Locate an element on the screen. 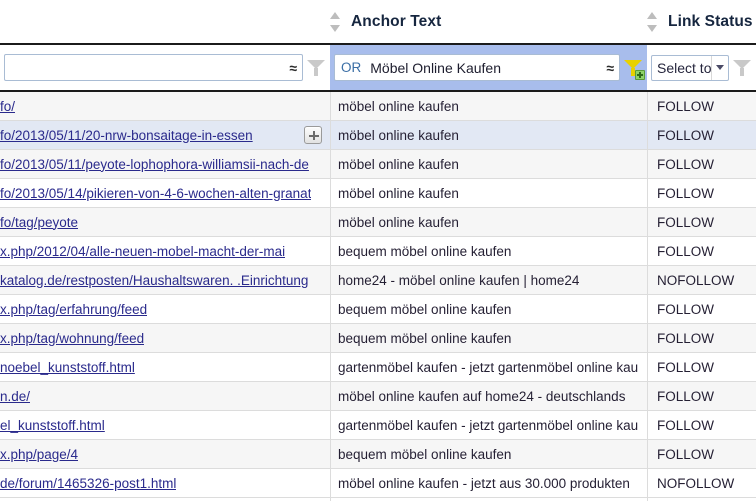 Image resolution: width=756 pixels, height=501 pixels. target-url-link: x.php/tag/wohnung/feed is located at coordinates (72, 338).